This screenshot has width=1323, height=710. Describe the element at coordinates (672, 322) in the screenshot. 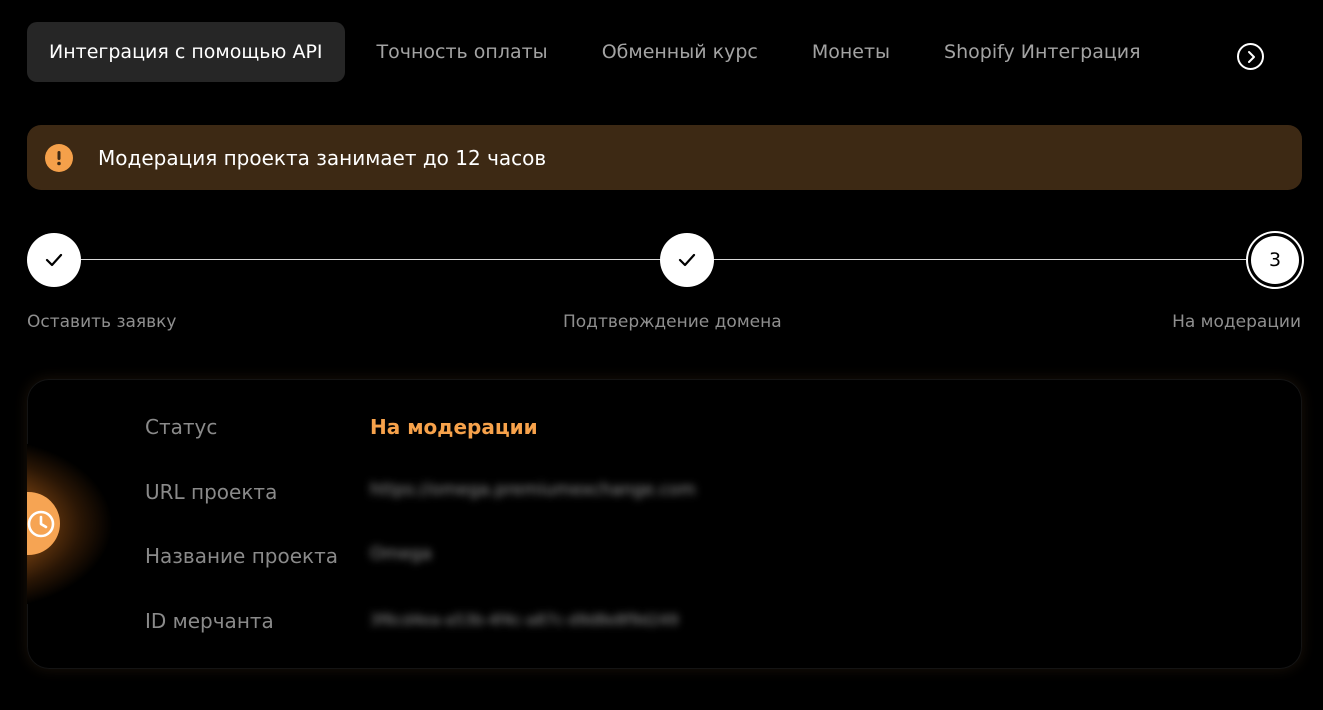

I see `step-2-label: Подтверждение домена` at that location.